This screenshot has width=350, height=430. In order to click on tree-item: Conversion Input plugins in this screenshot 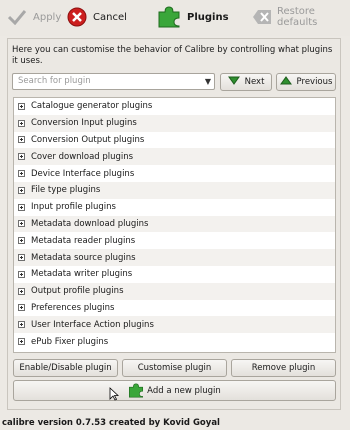, I will do `click(174, 123)`.